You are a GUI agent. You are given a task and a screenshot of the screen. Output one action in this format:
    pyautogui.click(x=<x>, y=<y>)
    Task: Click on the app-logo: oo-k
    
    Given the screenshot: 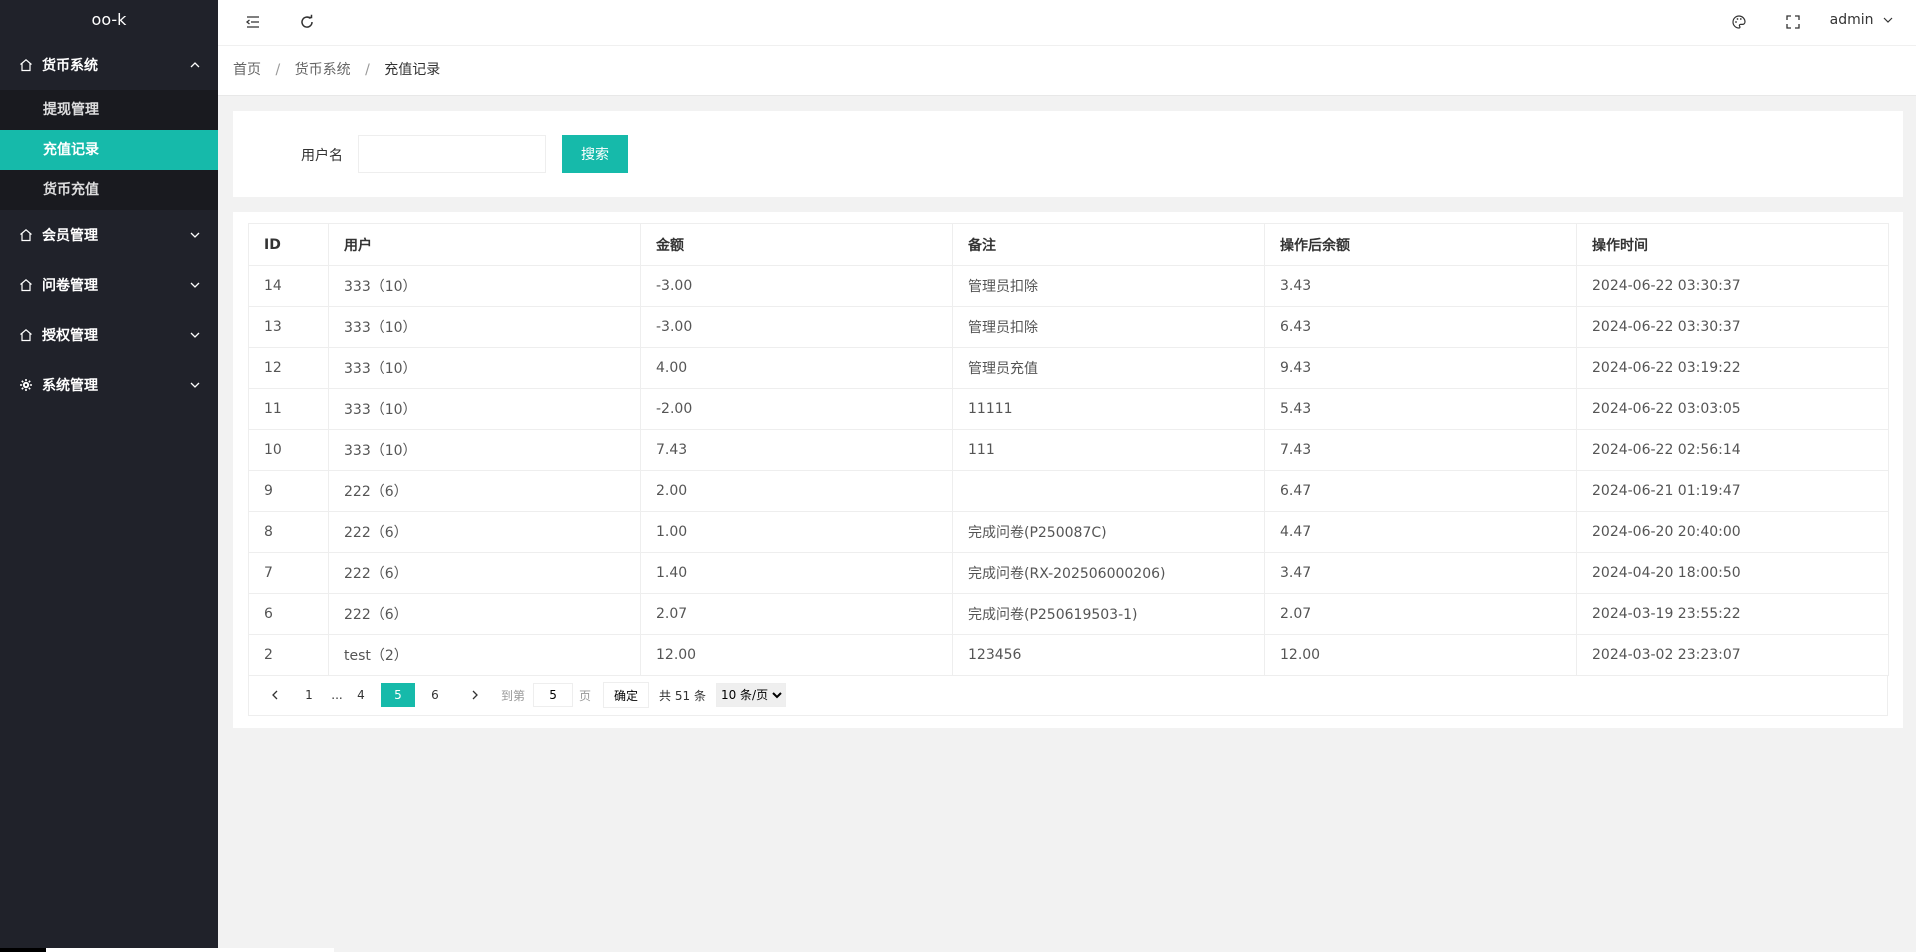 What is the action you would take?
    pyautogui.click(x=109, y=19)
    